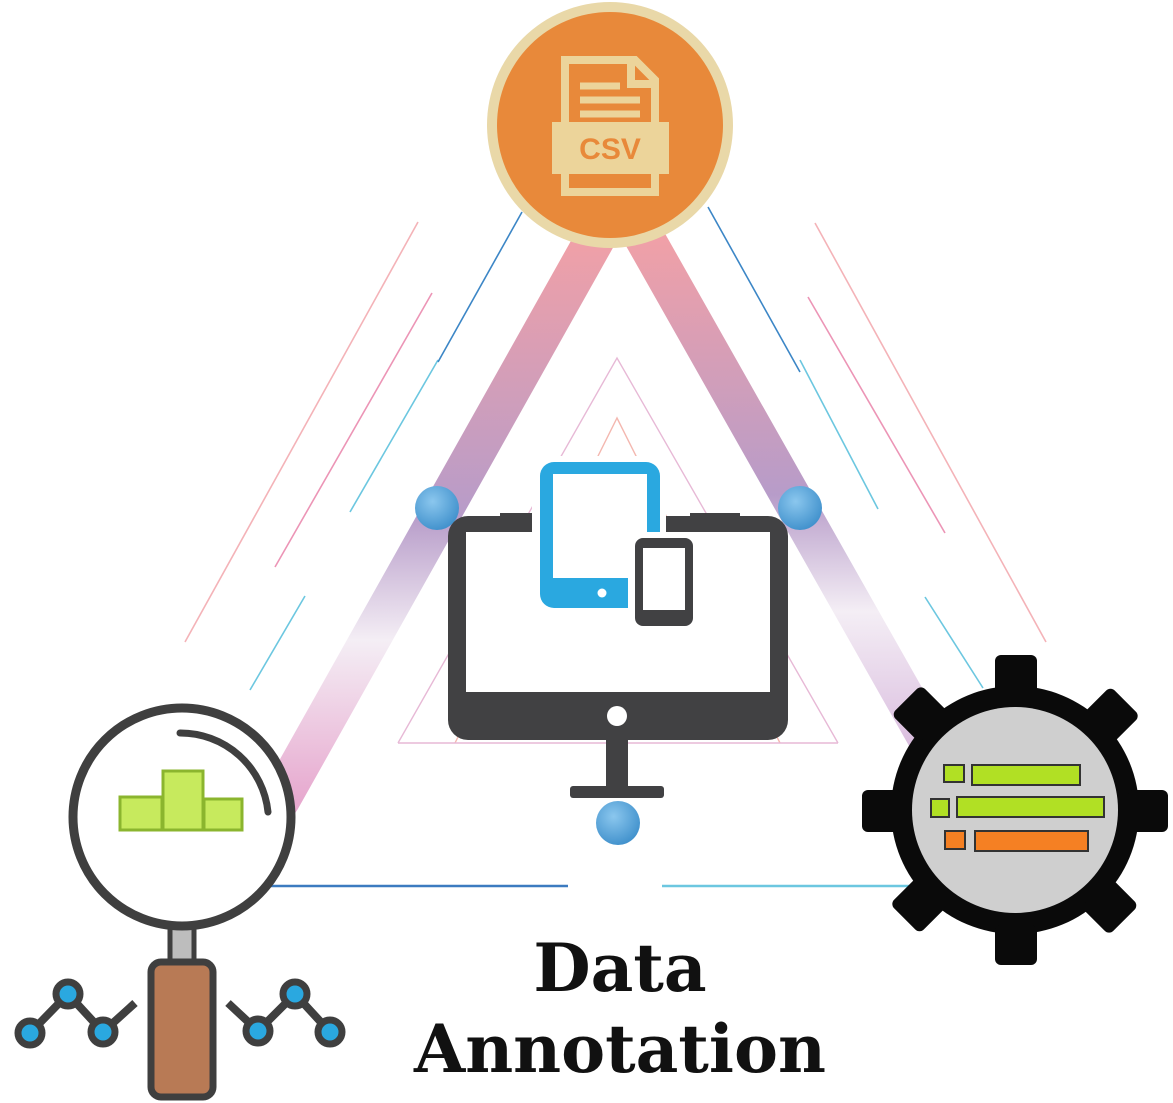 The image size is (1173, 1103). What do you see at coordinates (437, 508) in the screenshot?
I see `node-left` at bounding box center [437, 508].